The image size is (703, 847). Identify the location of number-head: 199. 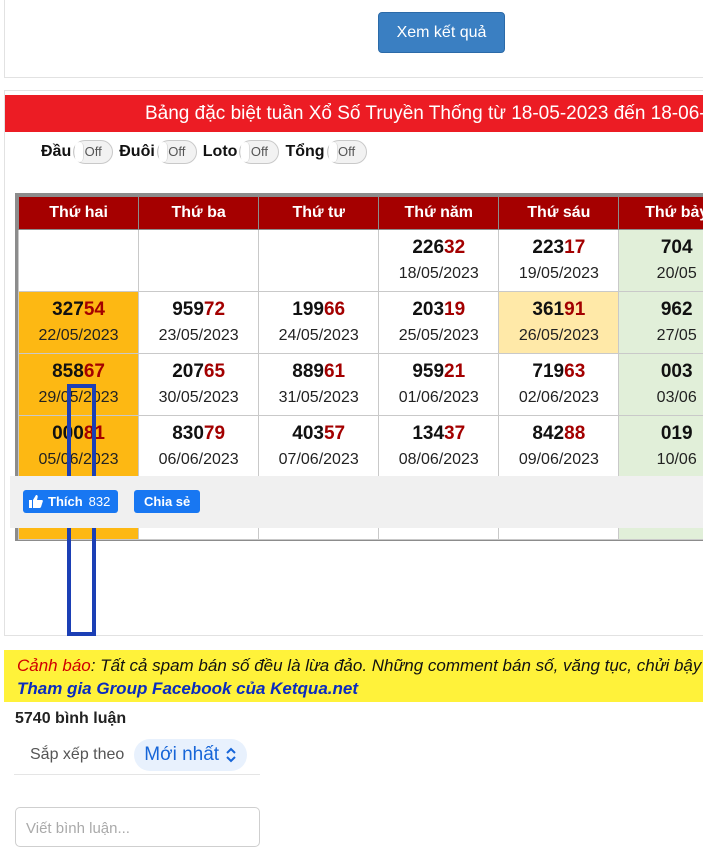
(308, 309).